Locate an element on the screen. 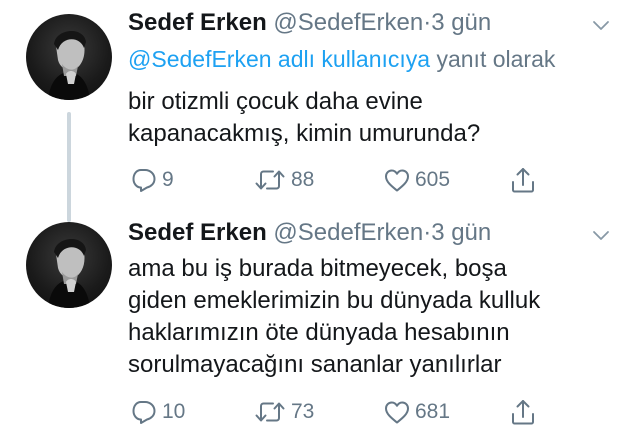 The height and width of the screenshot is (436, 635). retweet-button: 88 is located at coordinates (283, 180).